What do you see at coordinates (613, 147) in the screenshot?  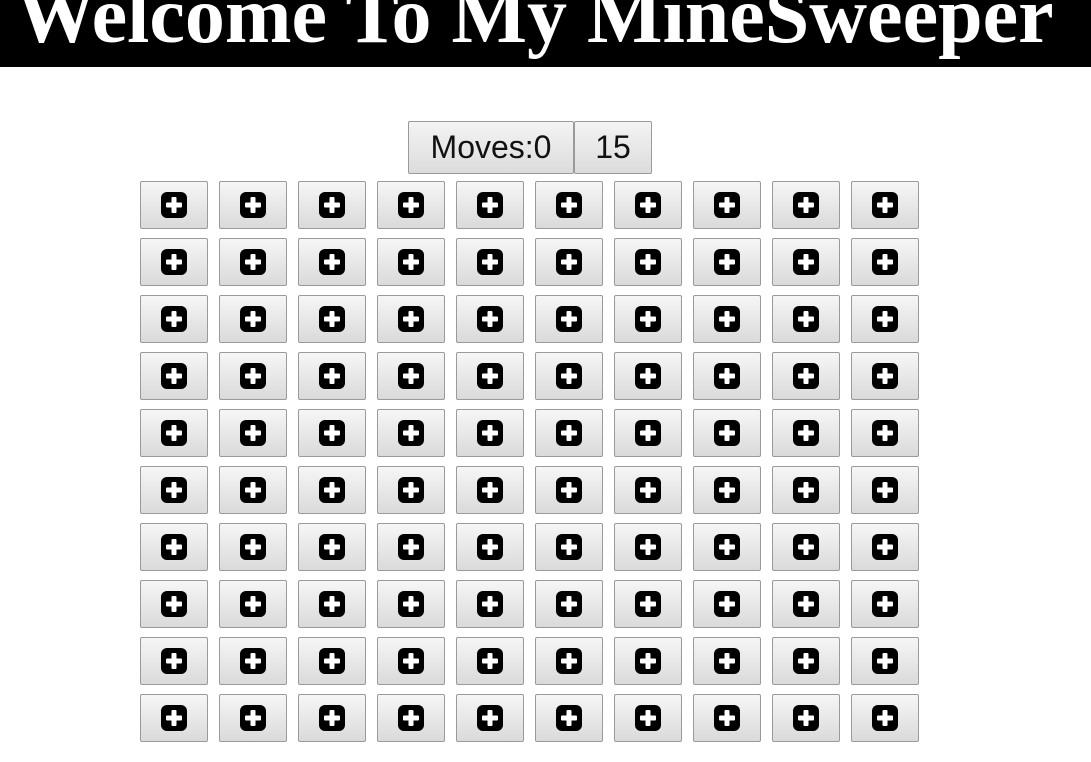 I see `mines-count-button: 15` at bounding box center [613, 147].